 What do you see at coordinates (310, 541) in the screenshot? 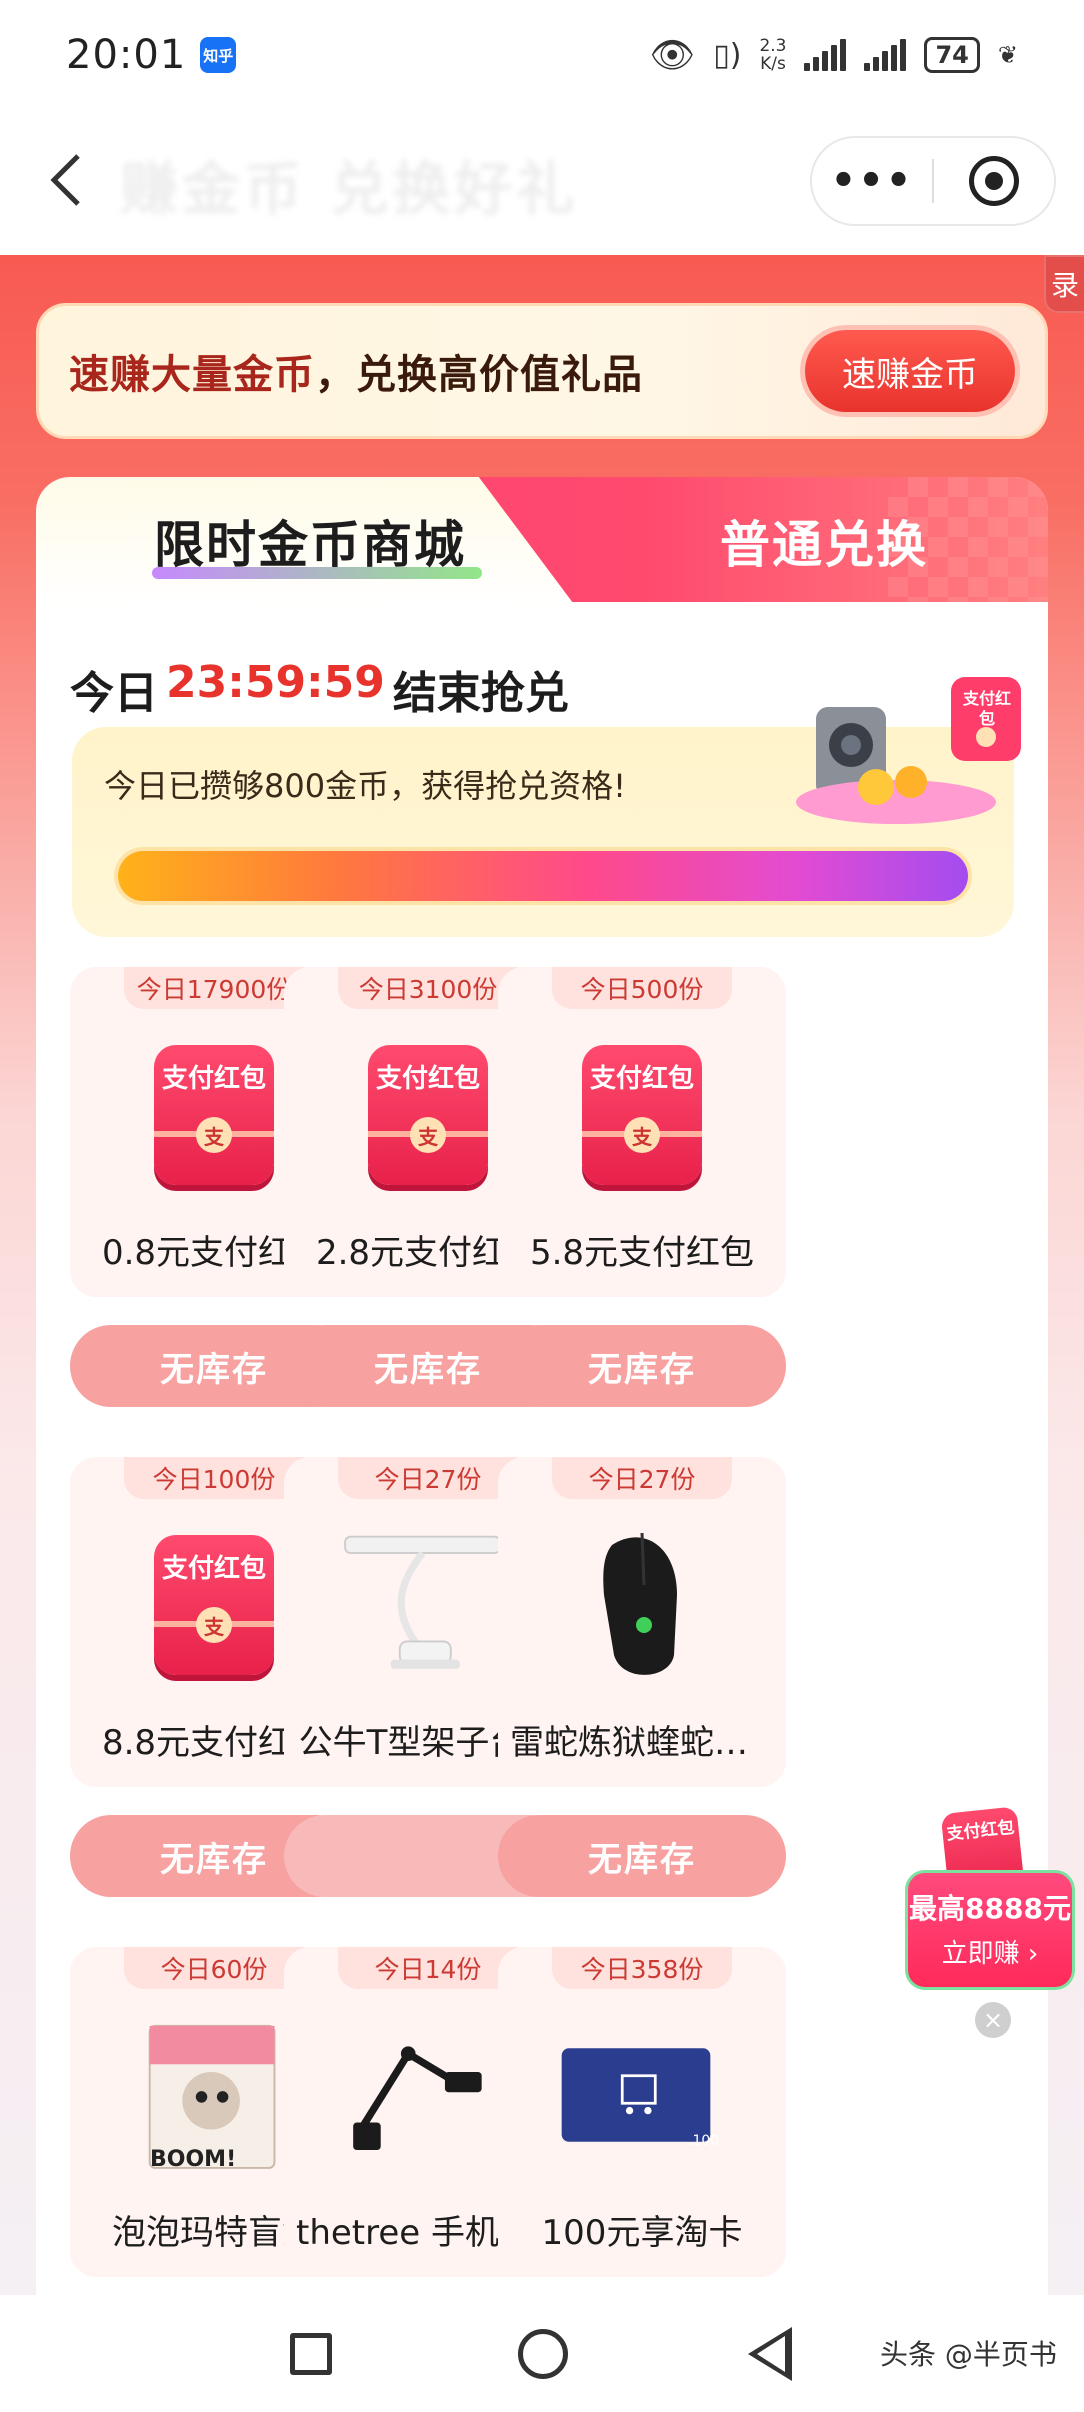
I see `tab-limited-store-label: 限时金币商城` at bounding box center [310, 541].